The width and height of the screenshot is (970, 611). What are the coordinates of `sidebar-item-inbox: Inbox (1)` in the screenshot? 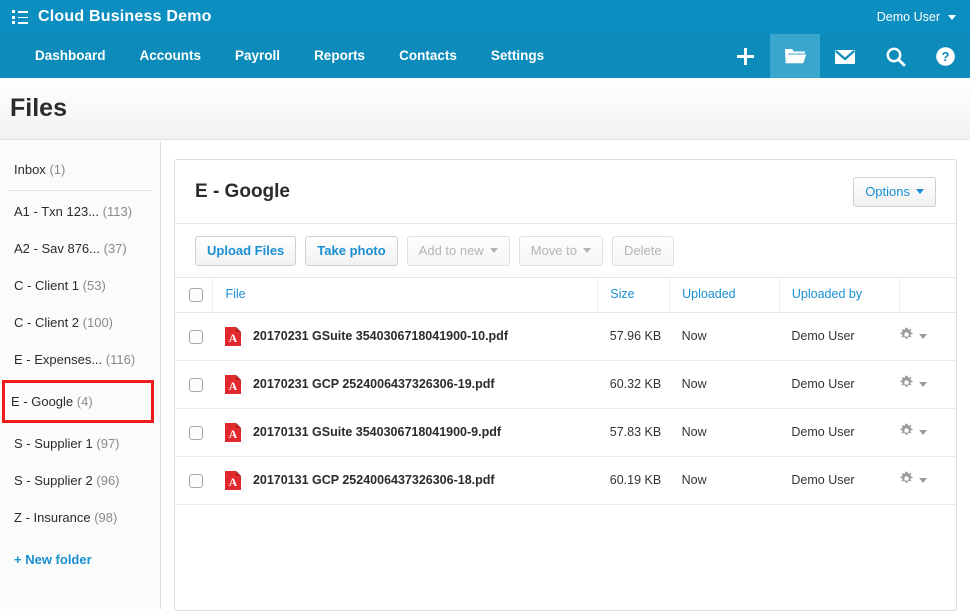 It's located at (80, 171).